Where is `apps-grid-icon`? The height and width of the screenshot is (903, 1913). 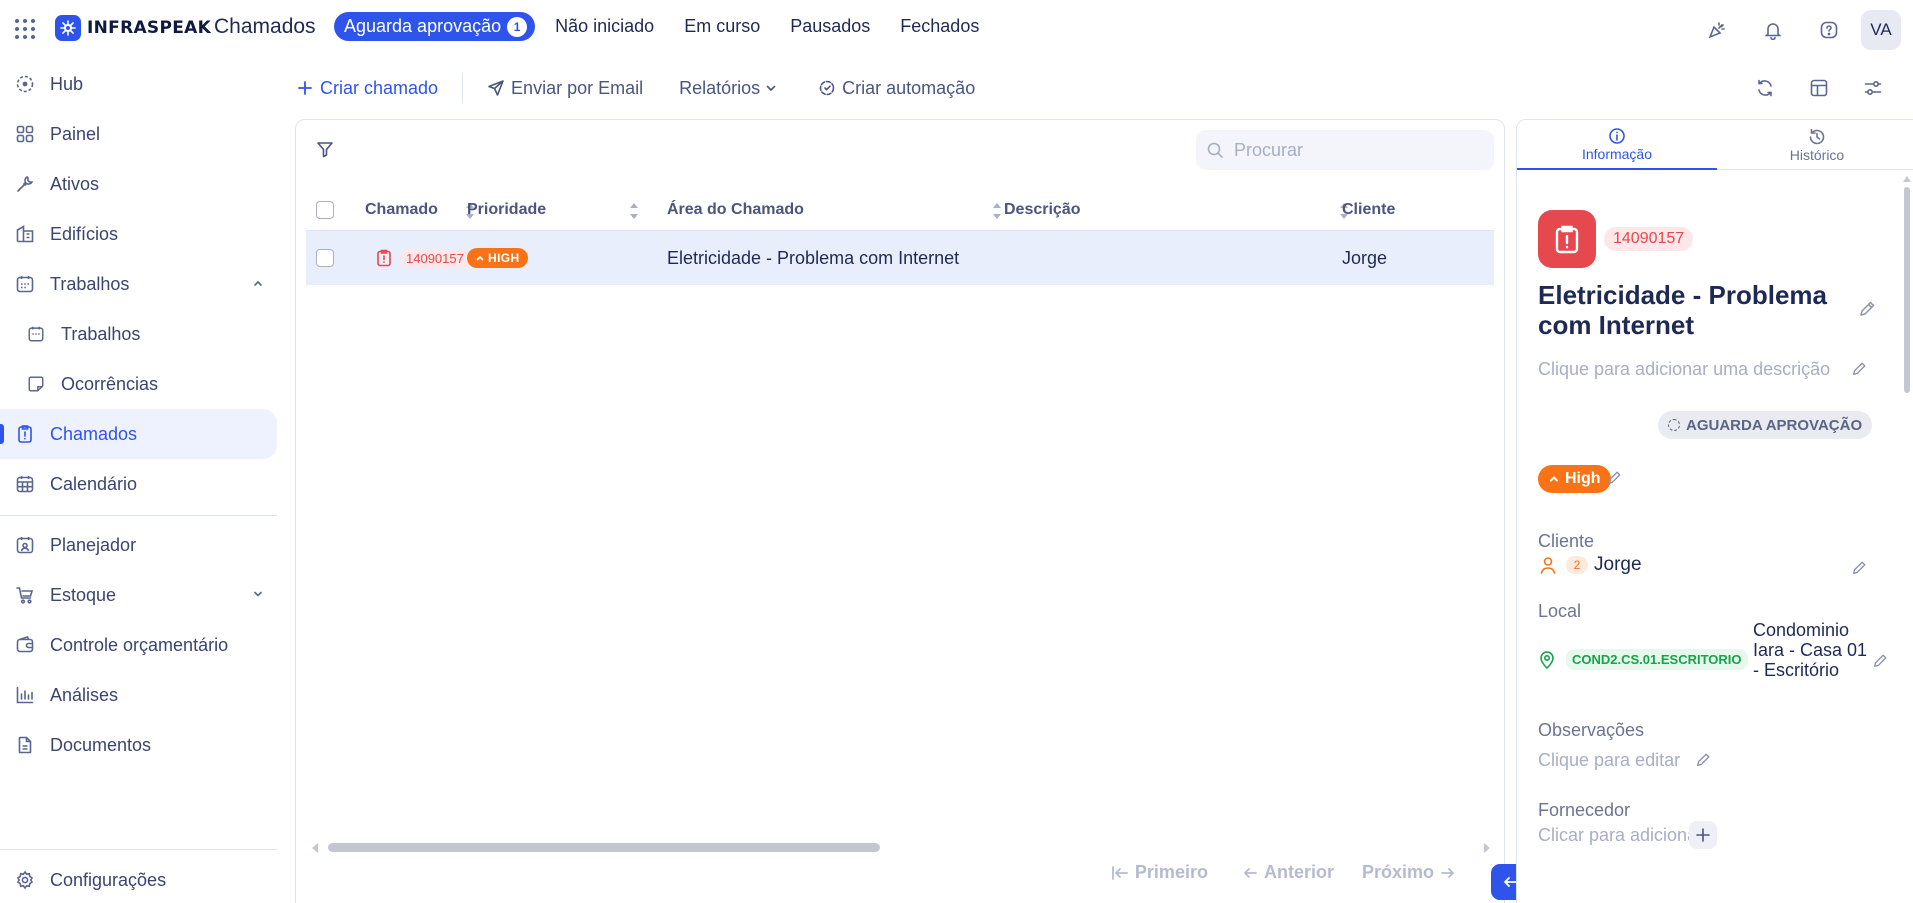 apps-grid-icon is located at coordinates (25, 29).